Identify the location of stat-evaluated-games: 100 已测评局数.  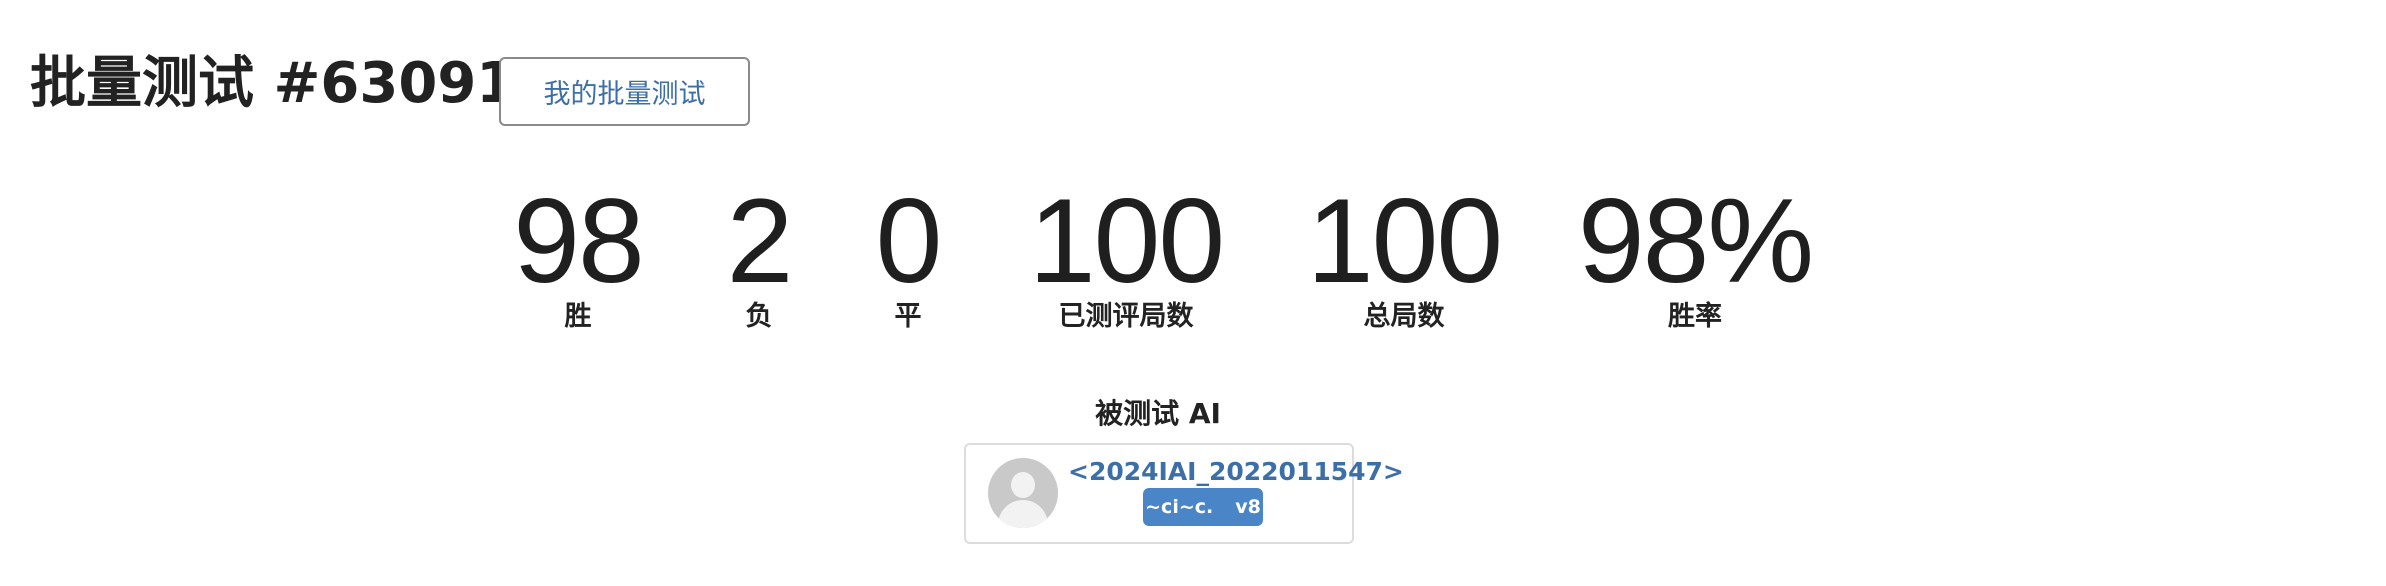
(1126, 254).